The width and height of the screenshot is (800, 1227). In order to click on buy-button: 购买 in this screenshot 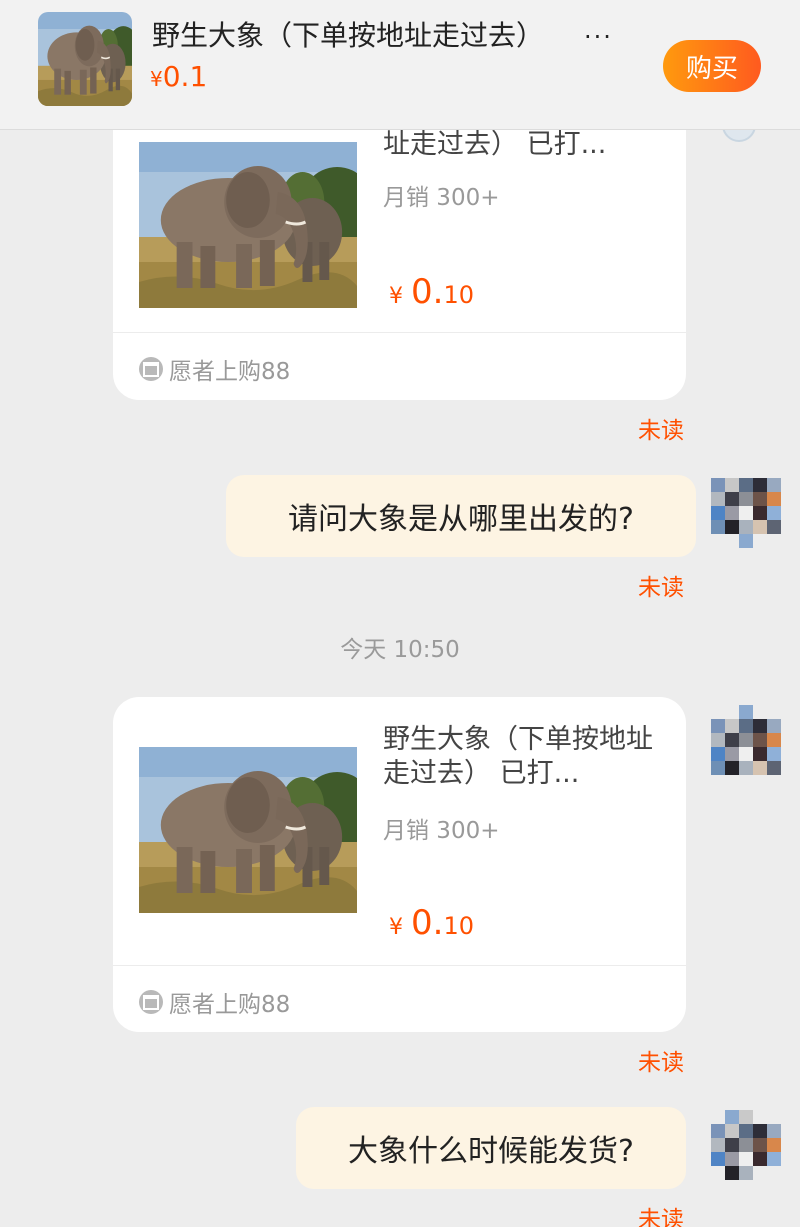, I will do `click(712, 66)`.